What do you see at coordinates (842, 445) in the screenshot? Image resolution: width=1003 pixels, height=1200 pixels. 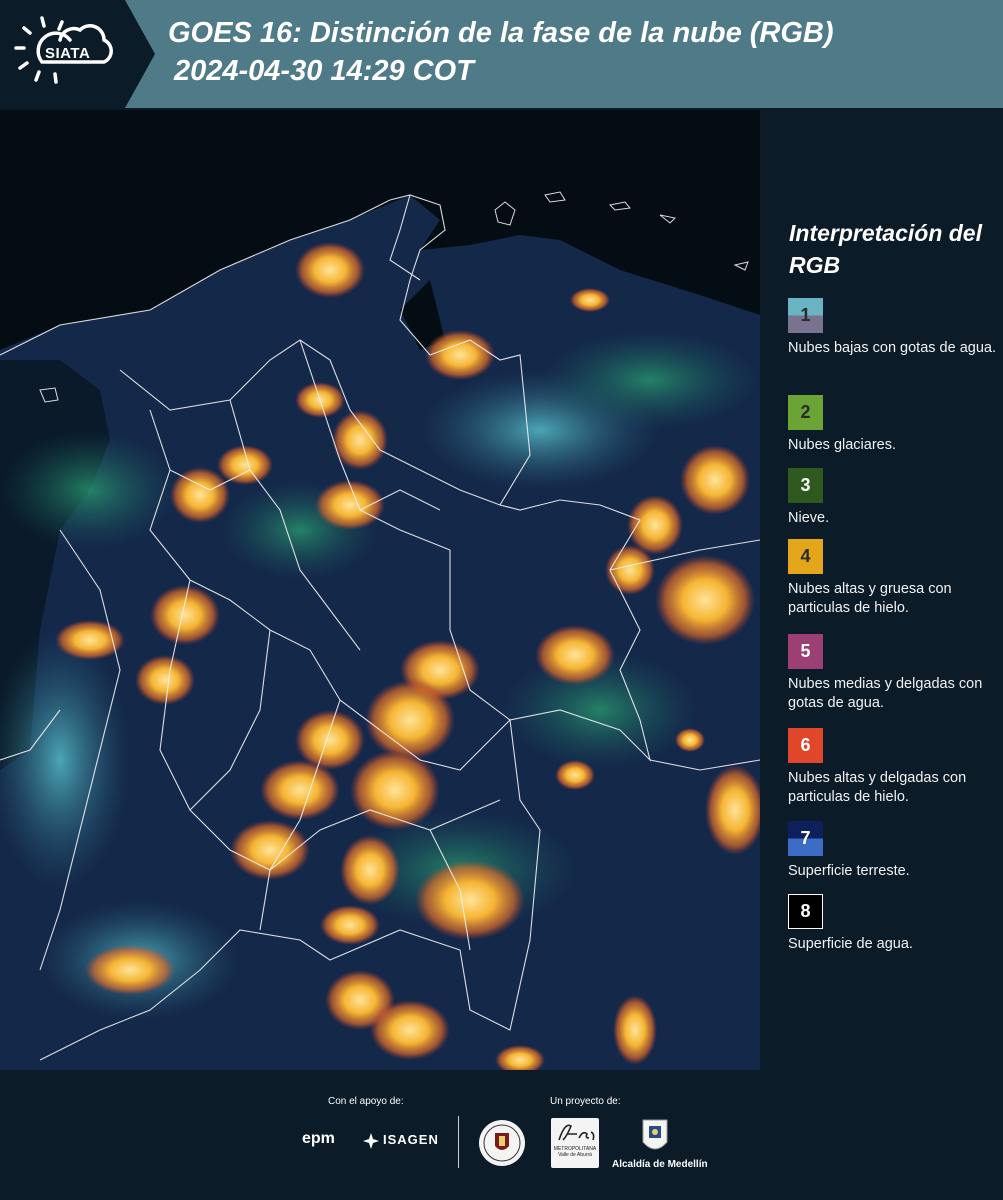 I see `legend-desc-2: Nubes glaciares.` at bounding box center [842, 445].